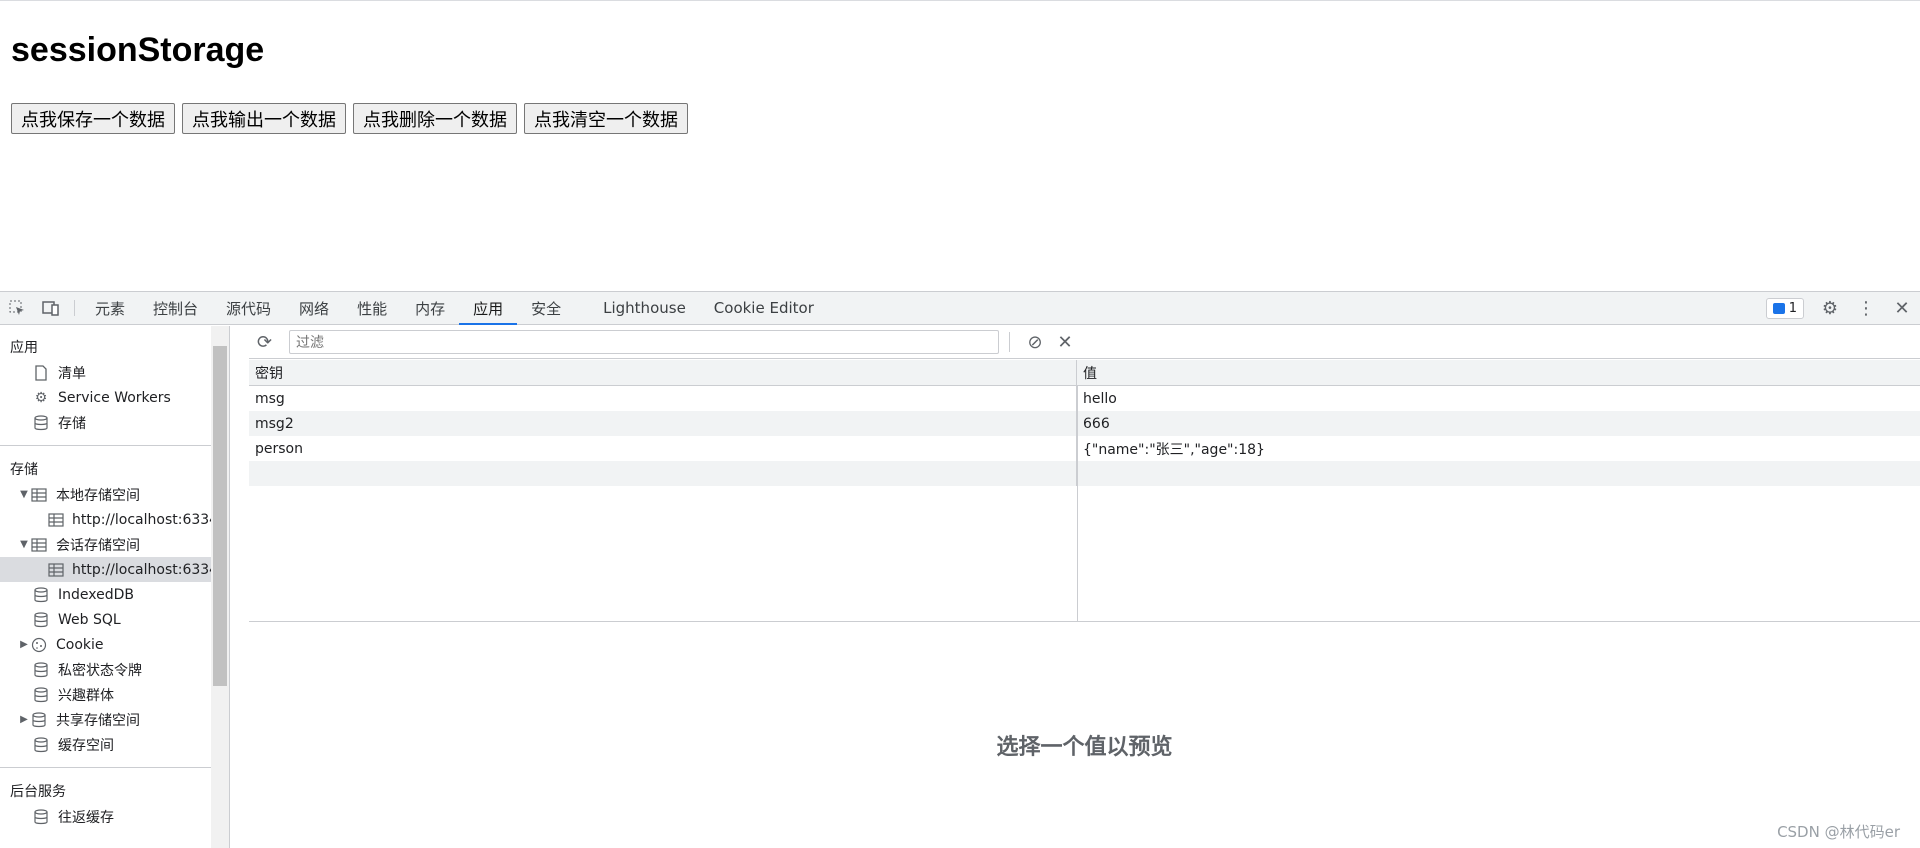 This screenshot has width=1920, height=848. I want to click on tab-cookie-editor: Cookie Editor, so click(764, 308).